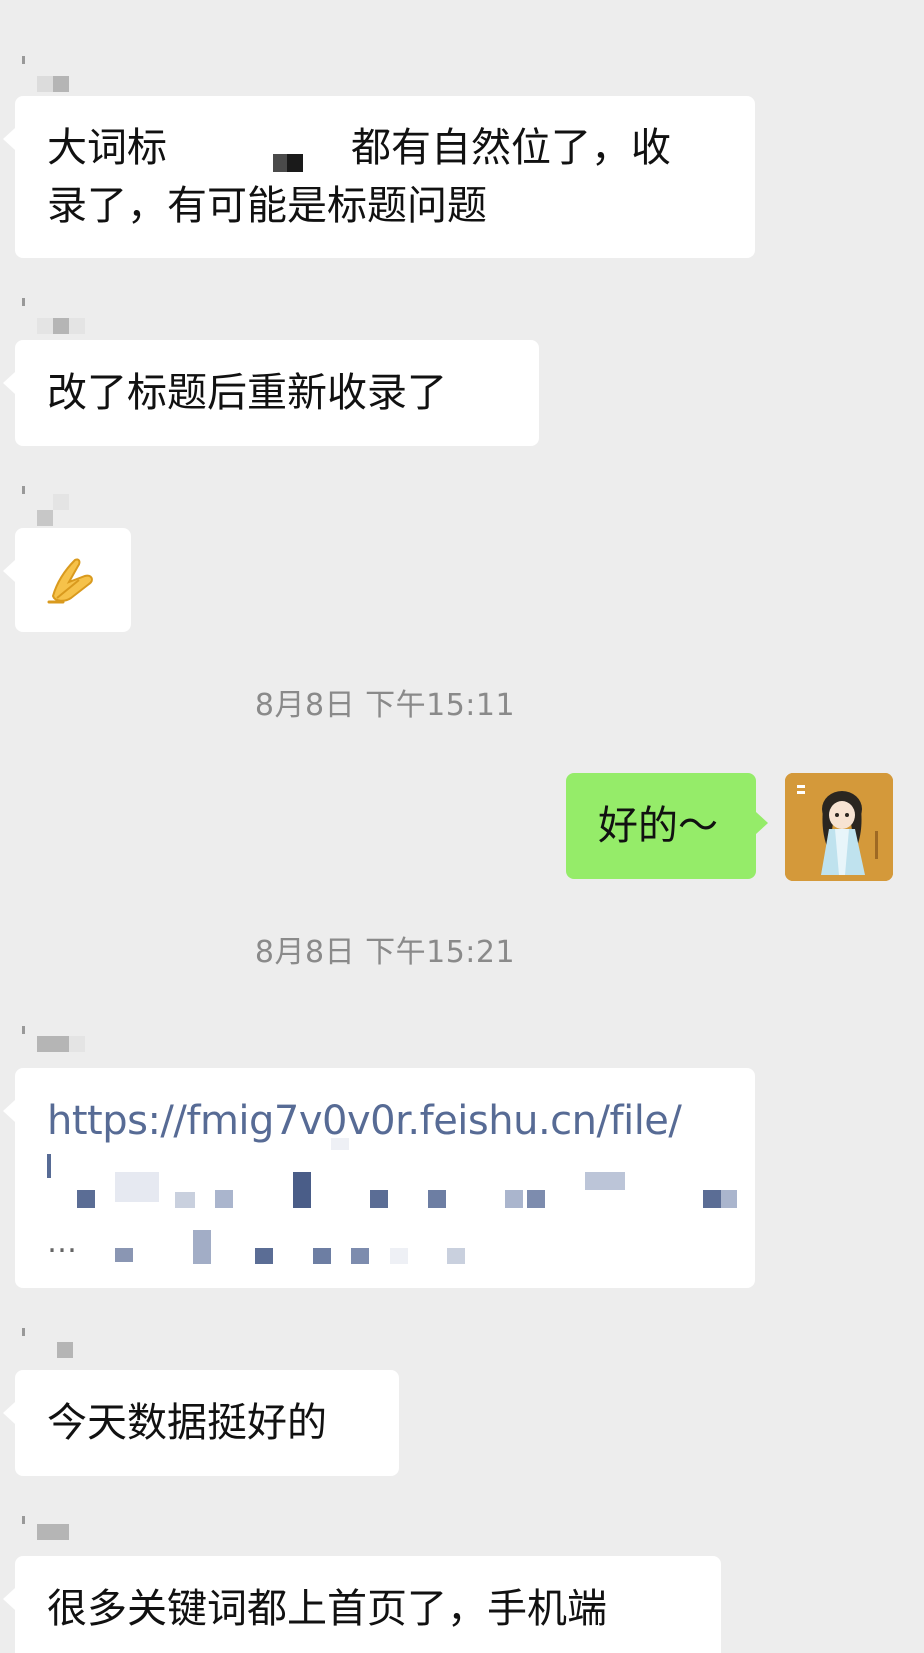  Describe the element at coordinates (247, 393) in the screenshot. I see `message-text: 改了标题后重新收录了` at that location.